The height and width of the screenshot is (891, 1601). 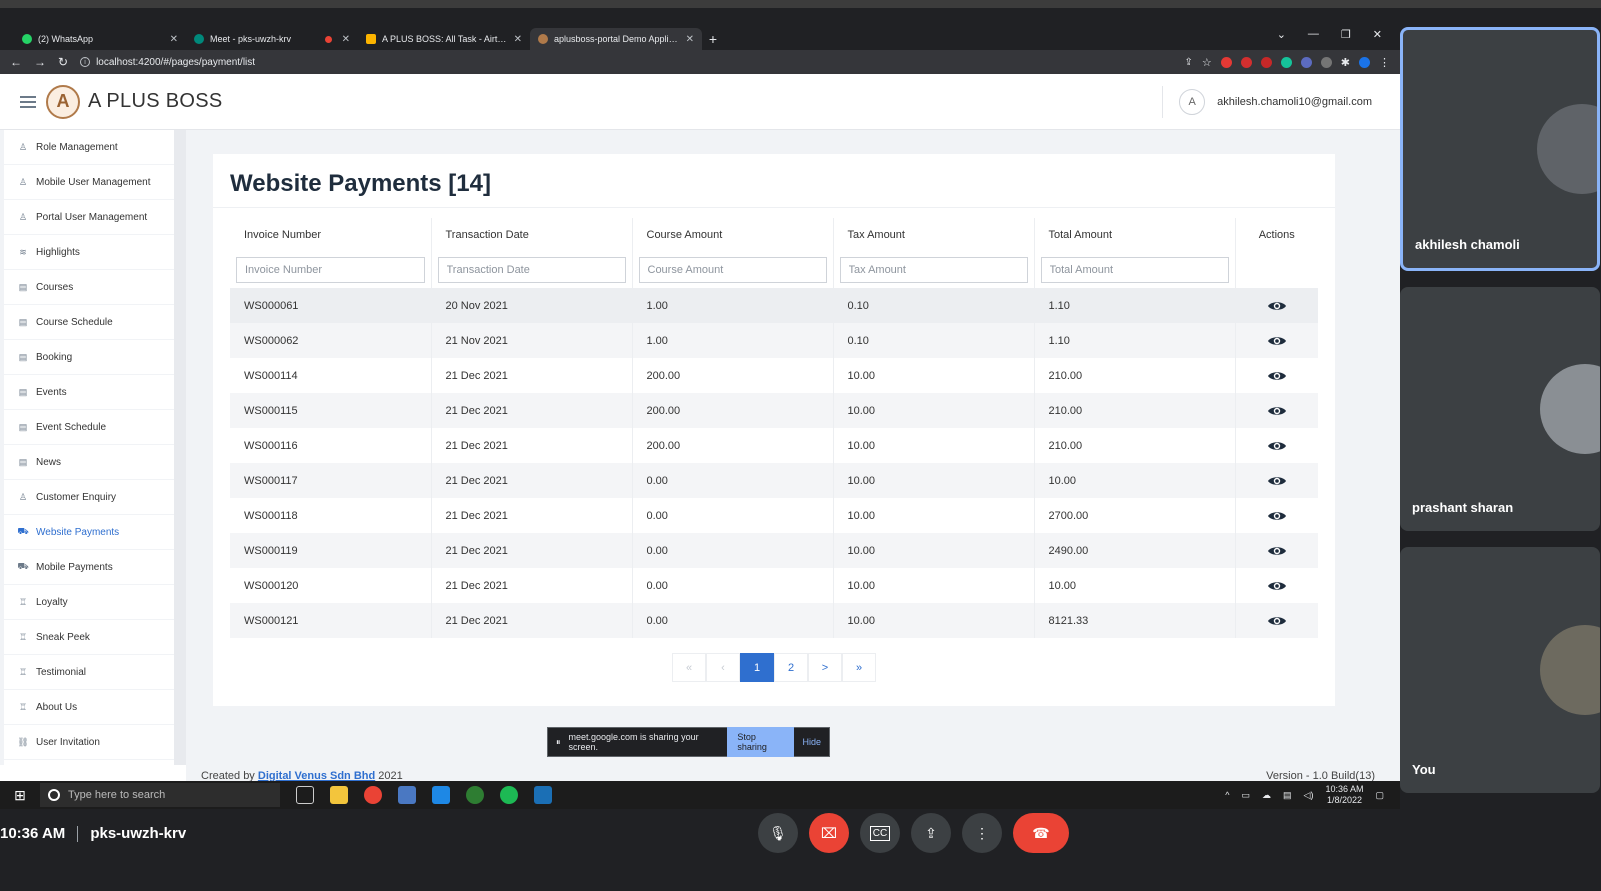 I want to click on transaction-date-filter, so click(x=531, y=270).